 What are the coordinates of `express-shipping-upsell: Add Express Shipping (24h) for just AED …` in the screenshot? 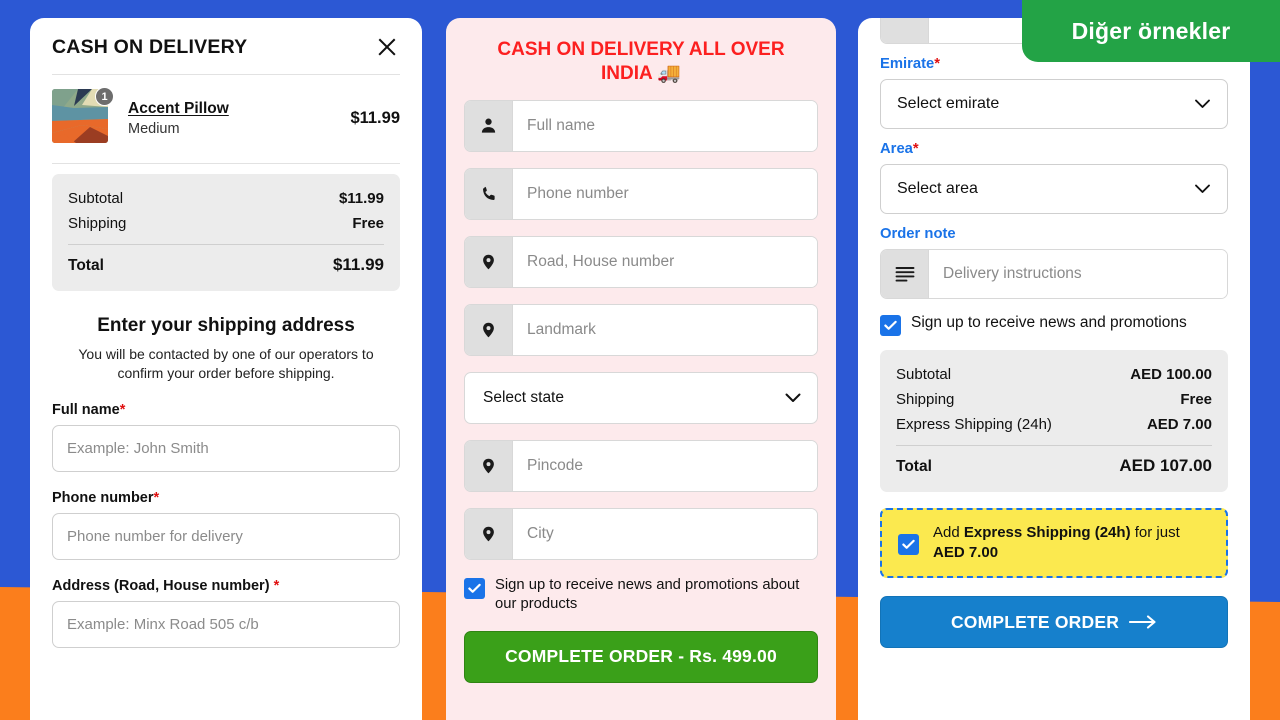 It's located at (1054, 543).